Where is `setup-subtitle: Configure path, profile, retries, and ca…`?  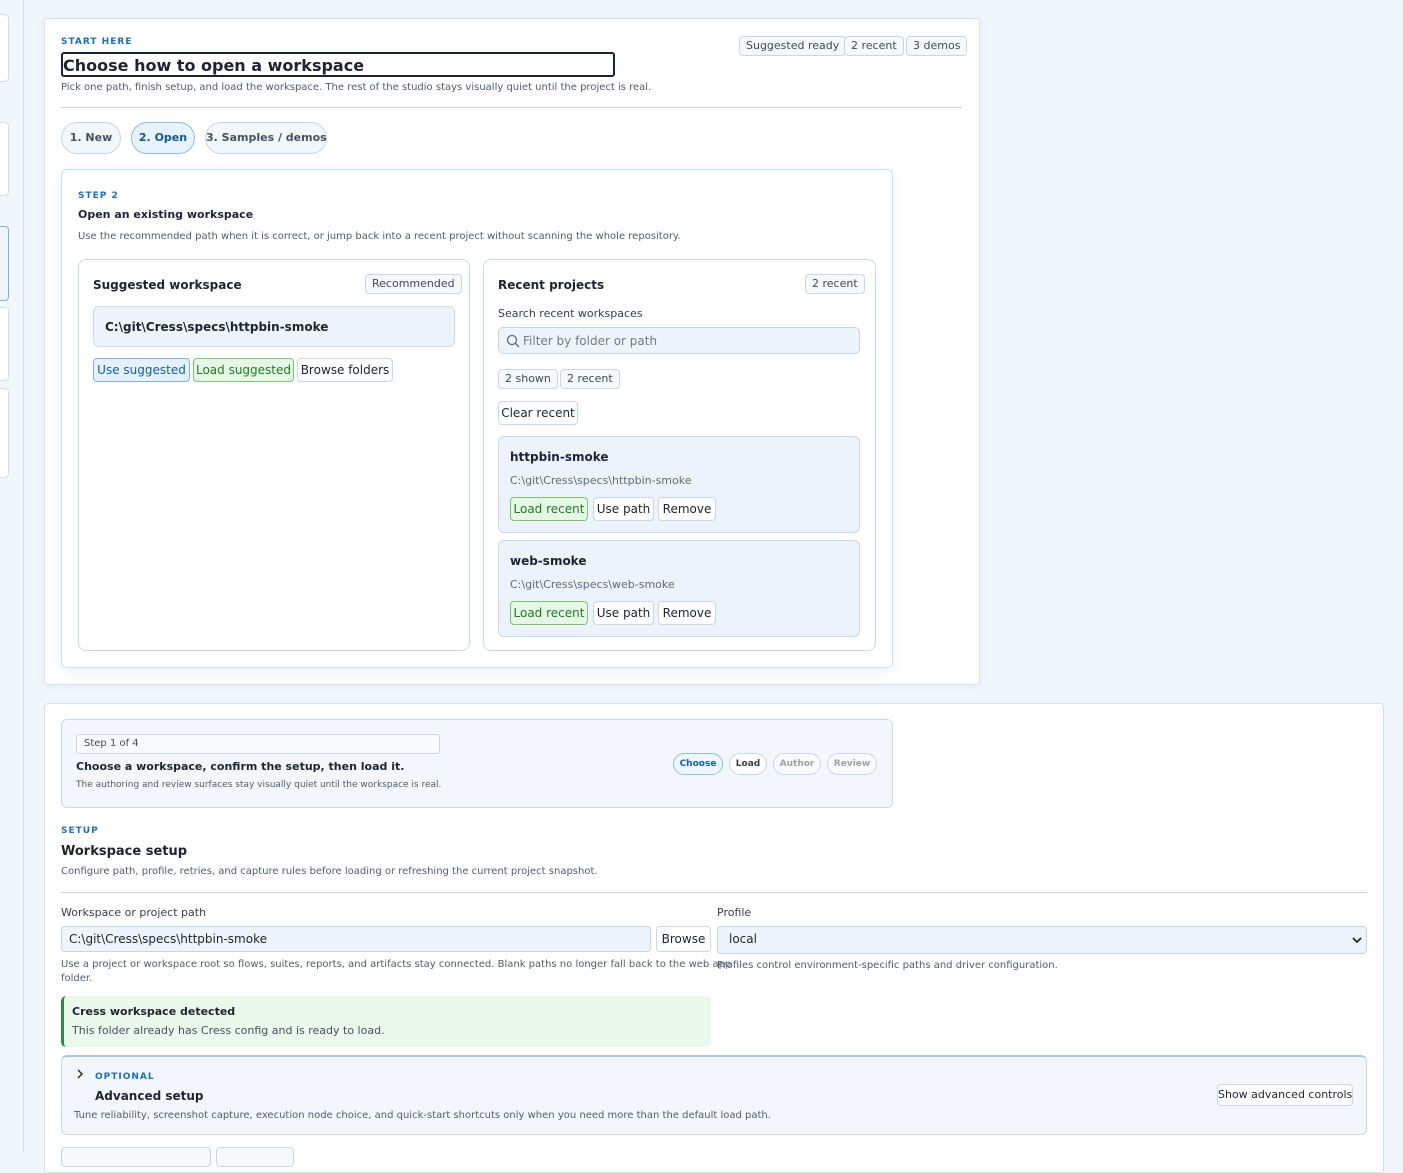 setup-subtitle: Configure path, profile, retries, and ca… is located at coordinates (329, 871).